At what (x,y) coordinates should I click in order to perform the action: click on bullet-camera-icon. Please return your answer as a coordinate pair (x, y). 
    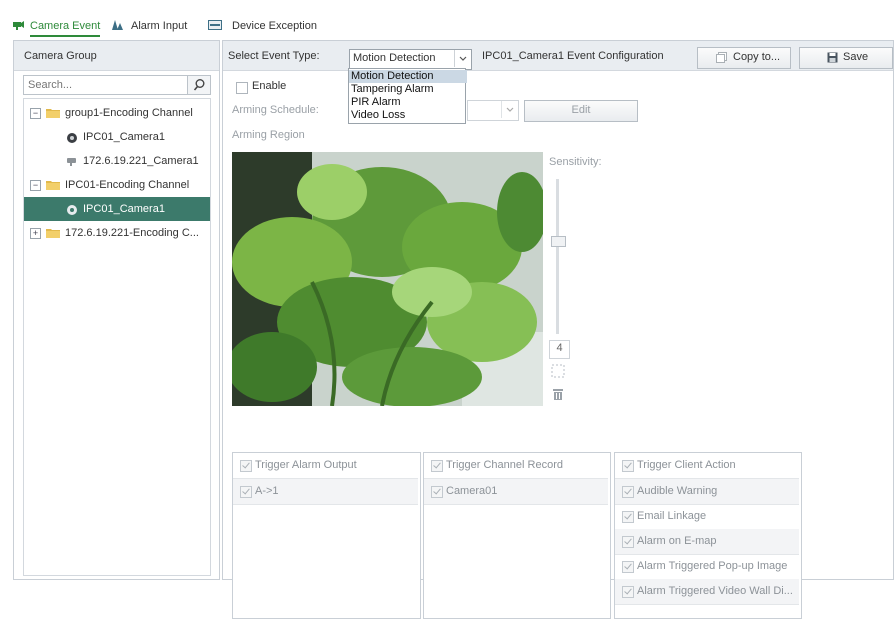
    Looking at the image, I should click on (71, 162).